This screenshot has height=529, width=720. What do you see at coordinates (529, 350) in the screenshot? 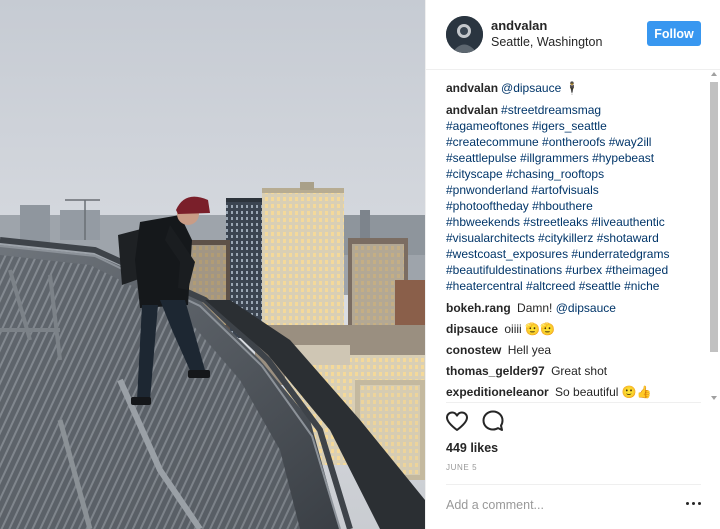
I see `comment-text: Hell yea` at bounding box center [529, 350].